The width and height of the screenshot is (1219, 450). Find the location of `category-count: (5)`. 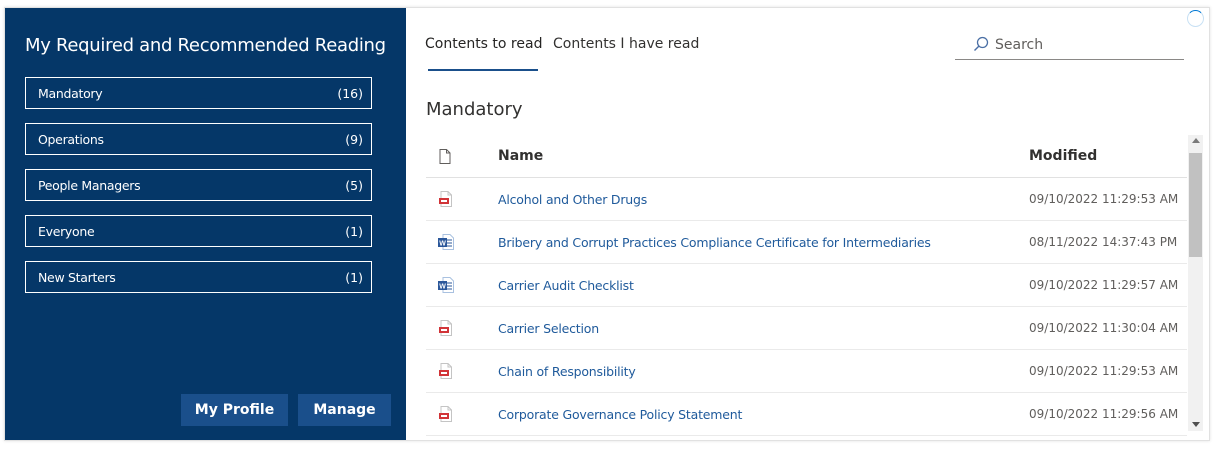

category-count: (5) is located at coordinates (354, 185).